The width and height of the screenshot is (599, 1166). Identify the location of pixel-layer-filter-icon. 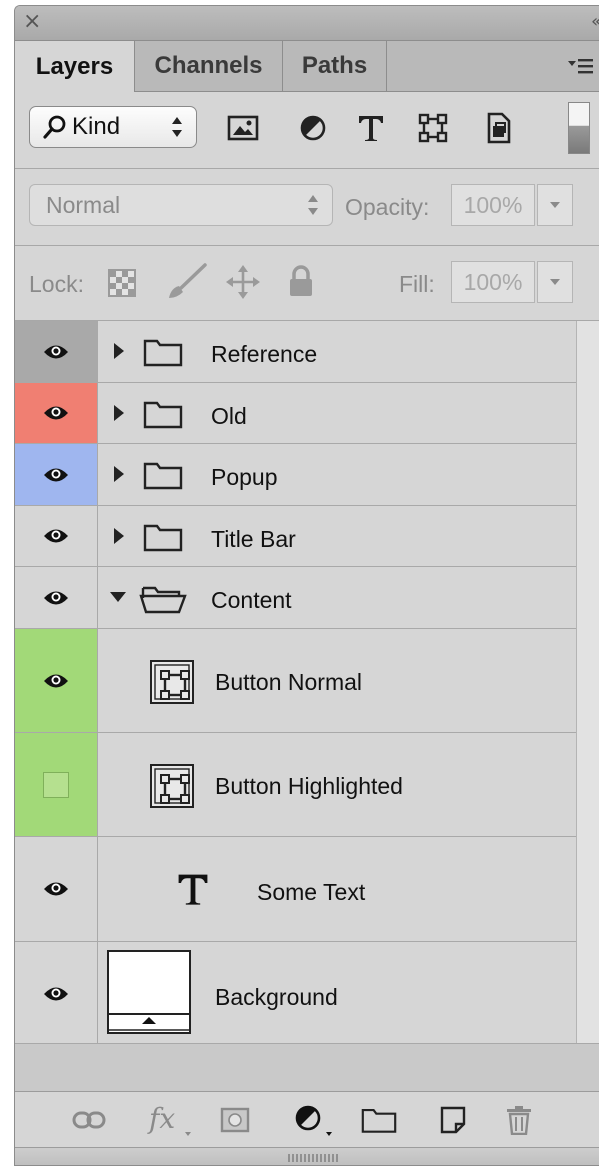
(243, 128).